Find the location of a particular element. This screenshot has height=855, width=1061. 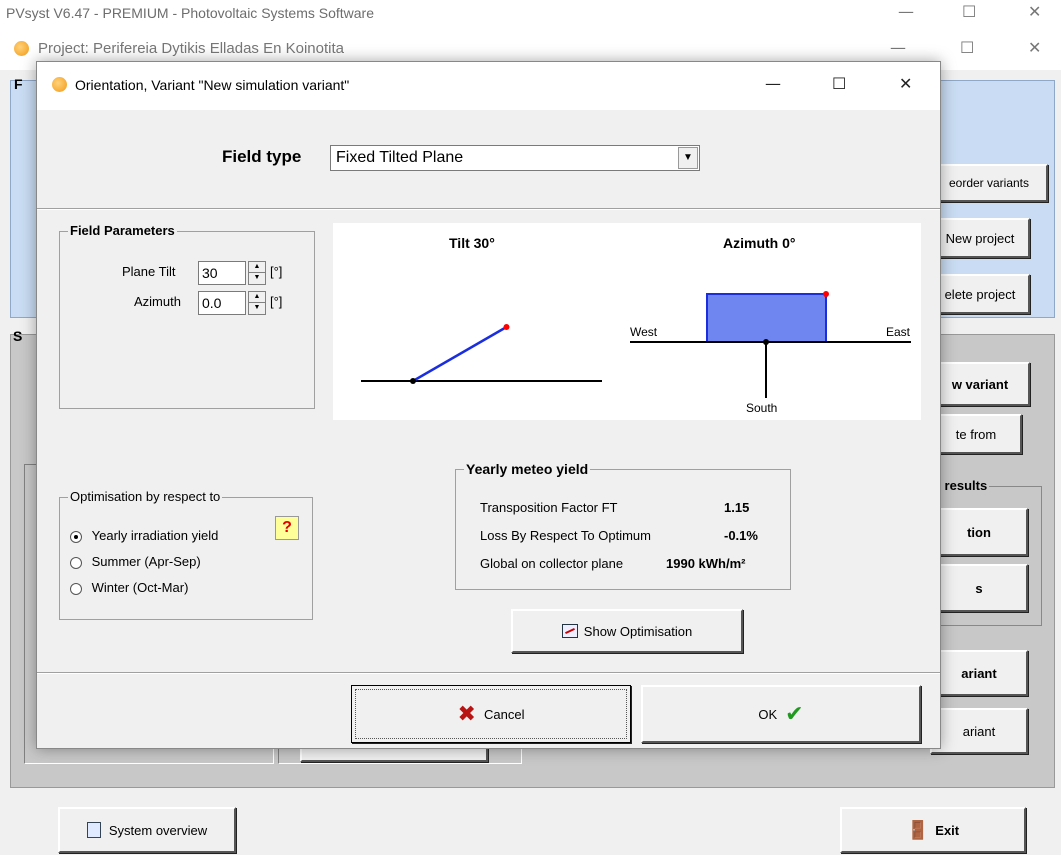

plane-tilt-unit: [°] is located at coordinates (276, 271).